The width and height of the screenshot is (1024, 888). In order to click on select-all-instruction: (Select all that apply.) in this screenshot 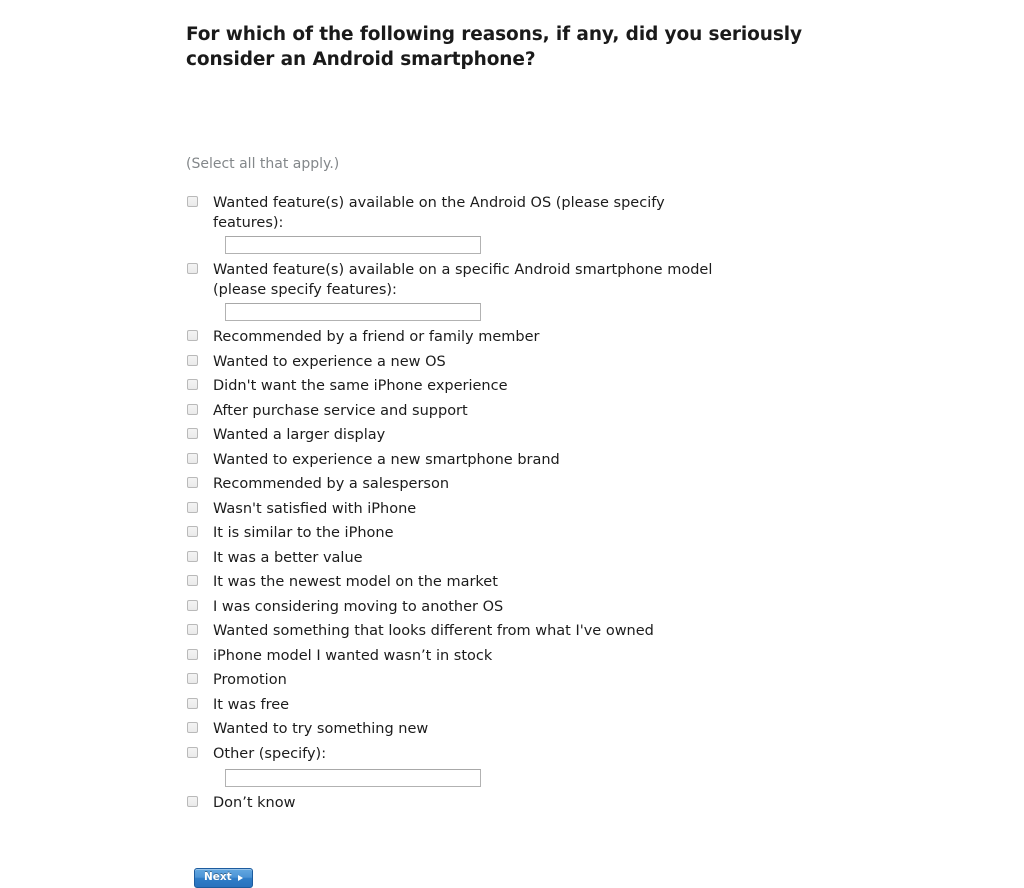, I will do `click(263, 164)`.